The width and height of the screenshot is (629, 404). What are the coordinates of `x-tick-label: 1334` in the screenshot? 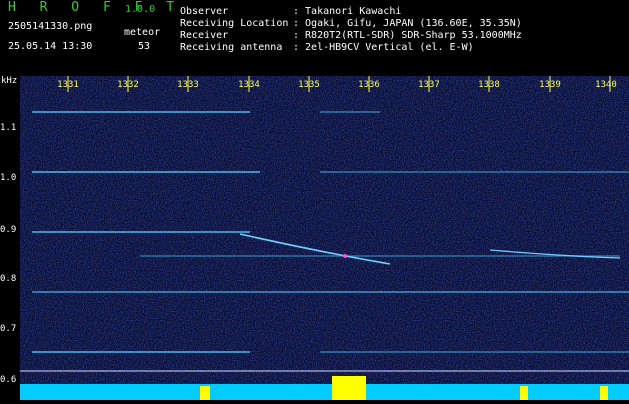 It's located at (249, 85).